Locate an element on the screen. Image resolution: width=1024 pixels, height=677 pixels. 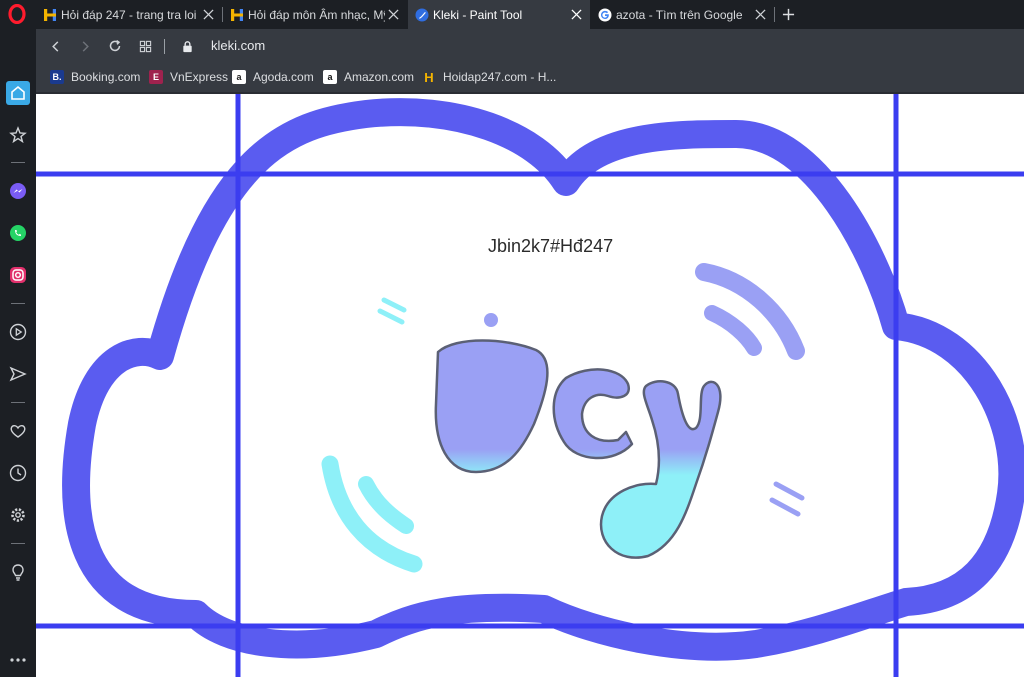
tab-title: Hỏi đáp 247 - trang tra loi is located at coordinates (129, 14).